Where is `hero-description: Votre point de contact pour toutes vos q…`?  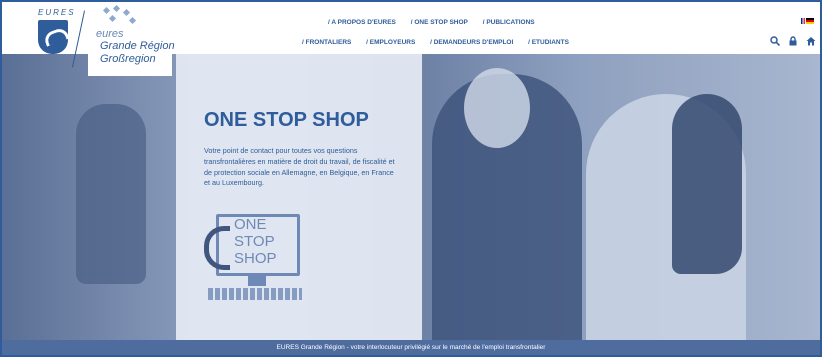 hero-description: Votre point de contact pour toutes vos q… is located at coordinates (299, 167).